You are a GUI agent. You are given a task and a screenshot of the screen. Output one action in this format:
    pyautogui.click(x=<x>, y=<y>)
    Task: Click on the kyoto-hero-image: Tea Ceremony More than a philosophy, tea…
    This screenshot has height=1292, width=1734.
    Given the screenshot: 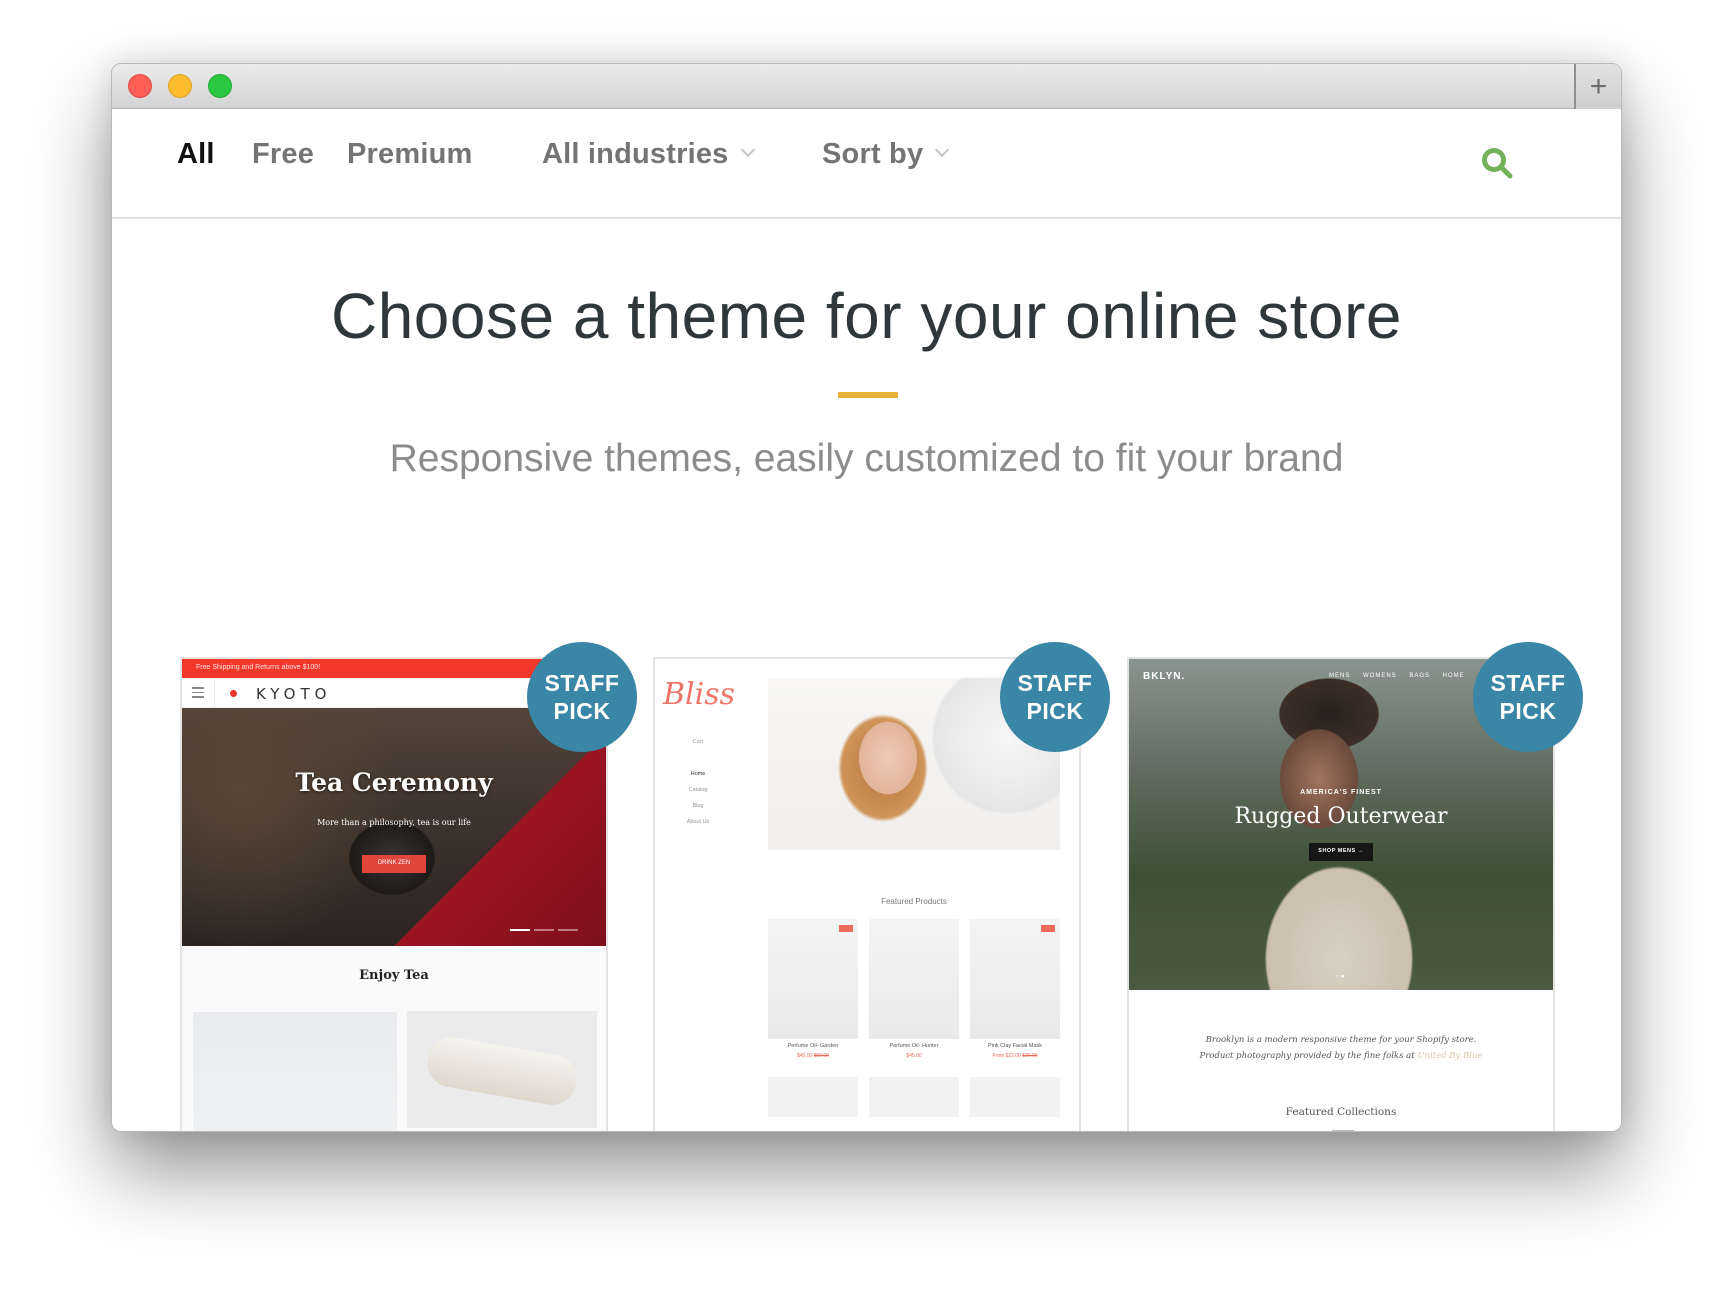 What is the action you would take?
    pyautogui.click(x=394, y=827)
    